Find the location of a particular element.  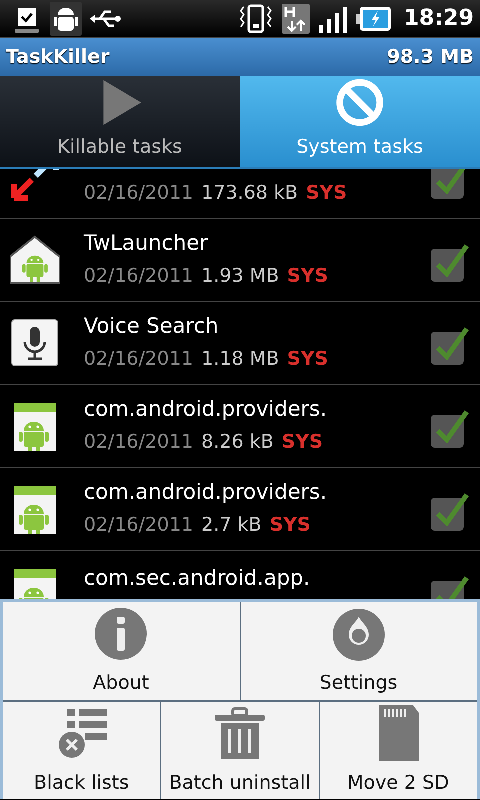

vibrate-icon is located at coordinates (256, 19).